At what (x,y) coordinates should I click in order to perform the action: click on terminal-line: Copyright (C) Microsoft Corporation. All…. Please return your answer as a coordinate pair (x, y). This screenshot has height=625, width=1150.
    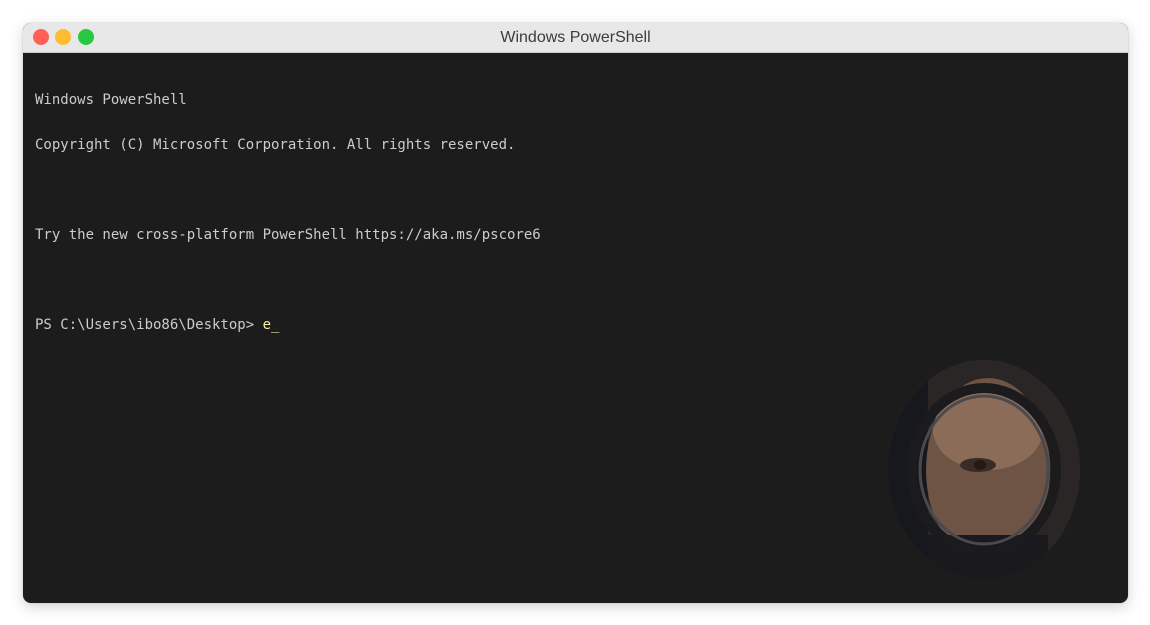
    Looking at the image, I should click on (275, 145).